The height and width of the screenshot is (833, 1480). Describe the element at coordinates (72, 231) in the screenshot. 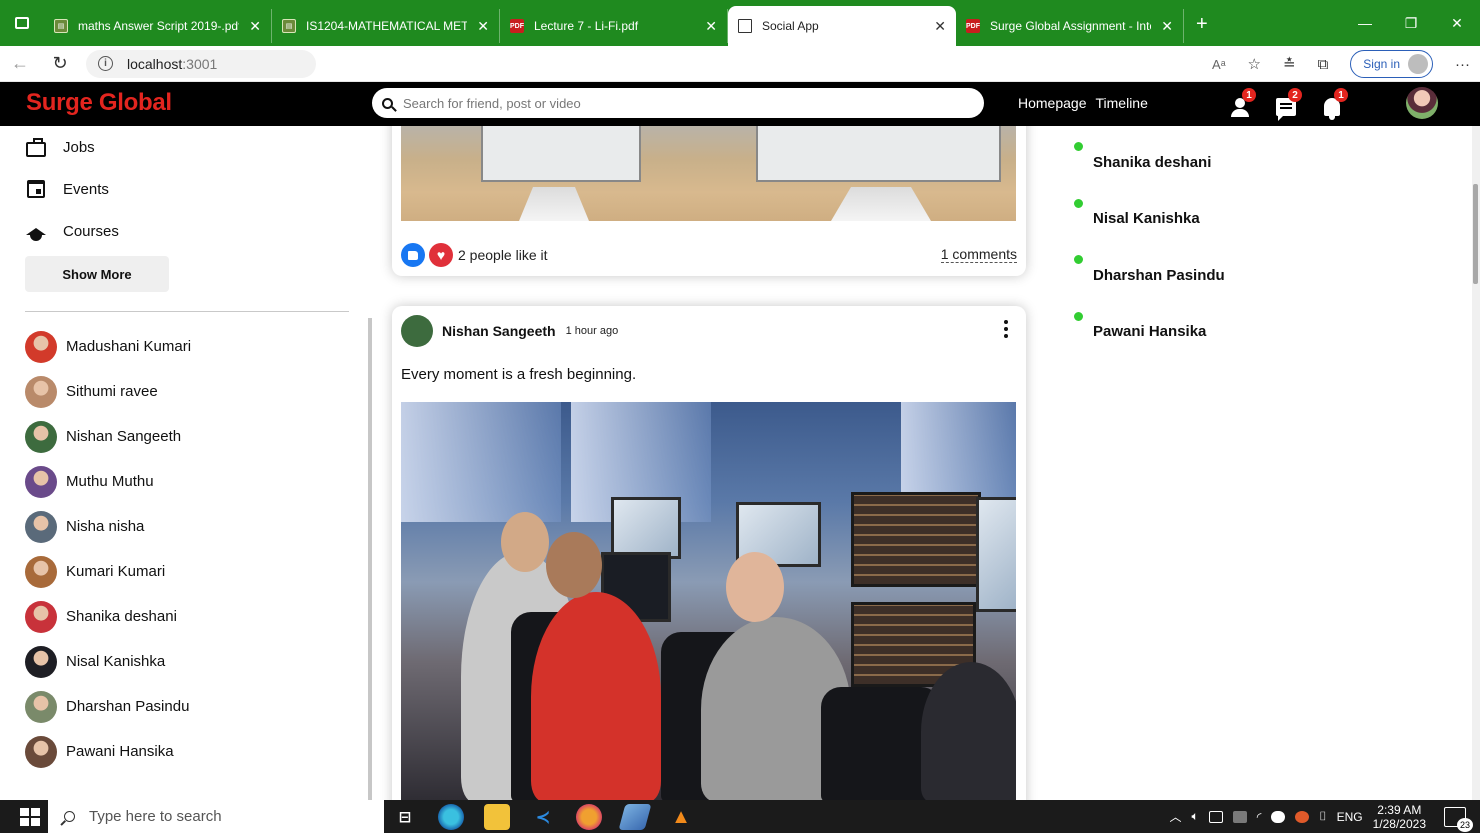

I see `sidebar-item-courses: Courses` at that location.